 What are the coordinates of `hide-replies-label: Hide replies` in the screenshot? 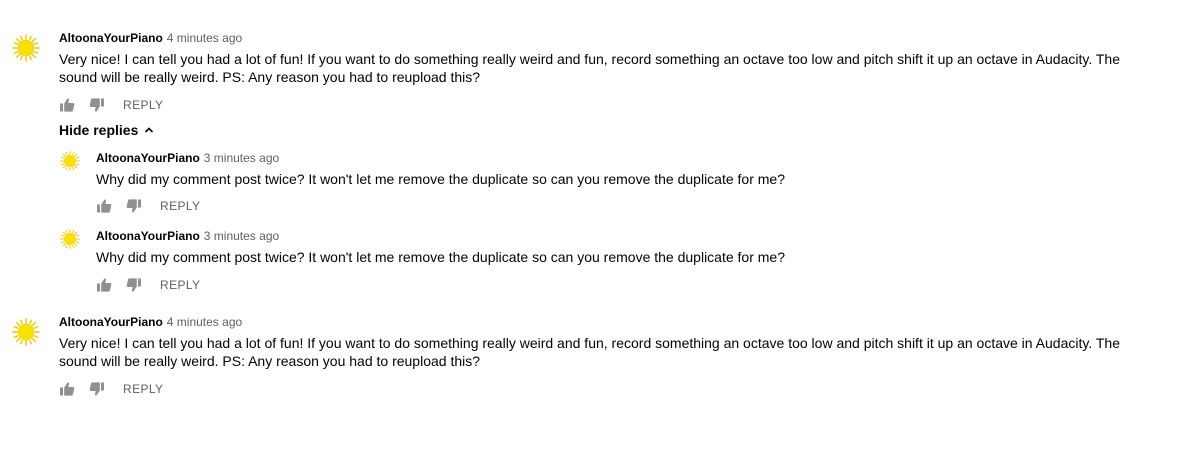 It's located at (99, 130).